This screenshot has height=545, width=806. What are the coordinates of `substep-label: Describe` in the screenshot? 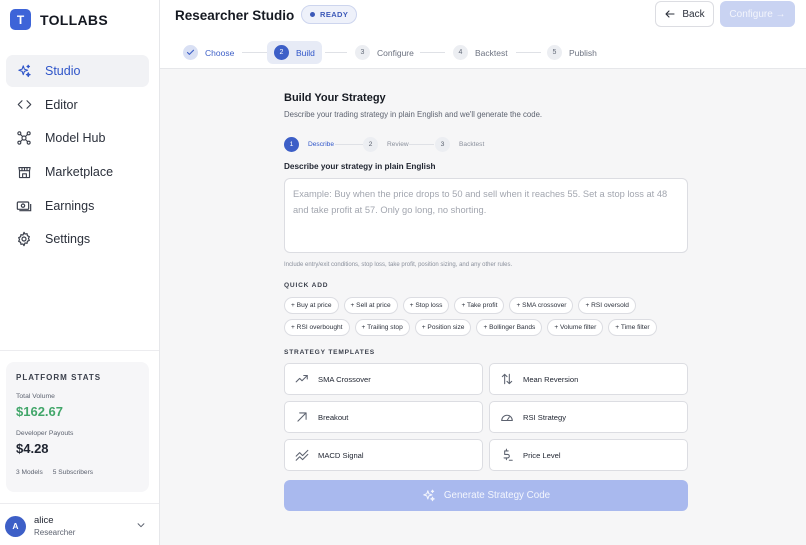 It's located at (321, 144).